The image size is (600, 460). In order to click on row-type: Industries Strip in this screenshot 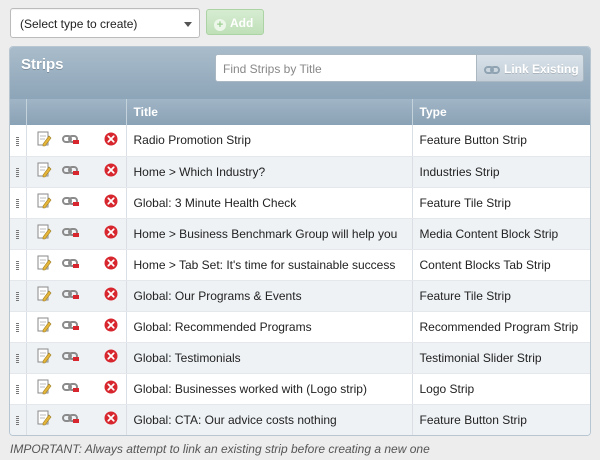, I will do `click(500, 172)`.